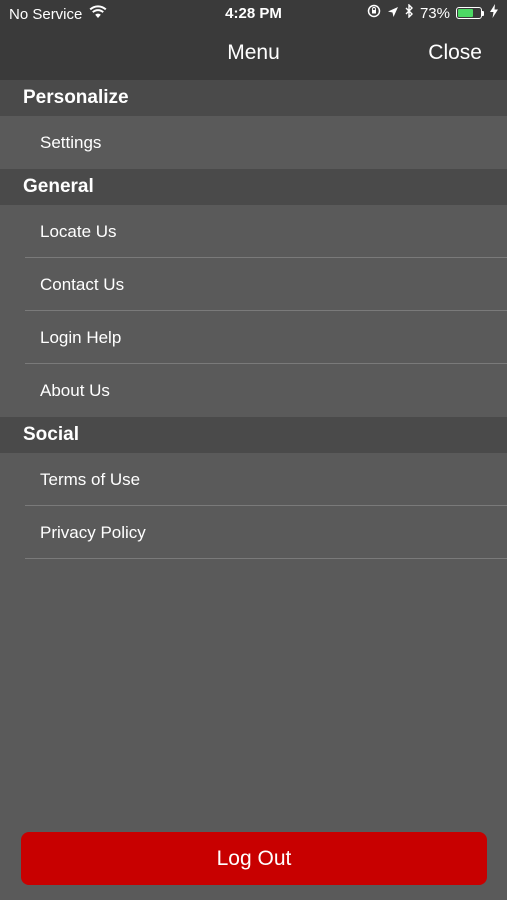 The height and width of the screenshot is (900, 507). Describe the element at coordinates (93, 532) in the screenshot. I see `menu-item-label: Privacy Policy` at that location.